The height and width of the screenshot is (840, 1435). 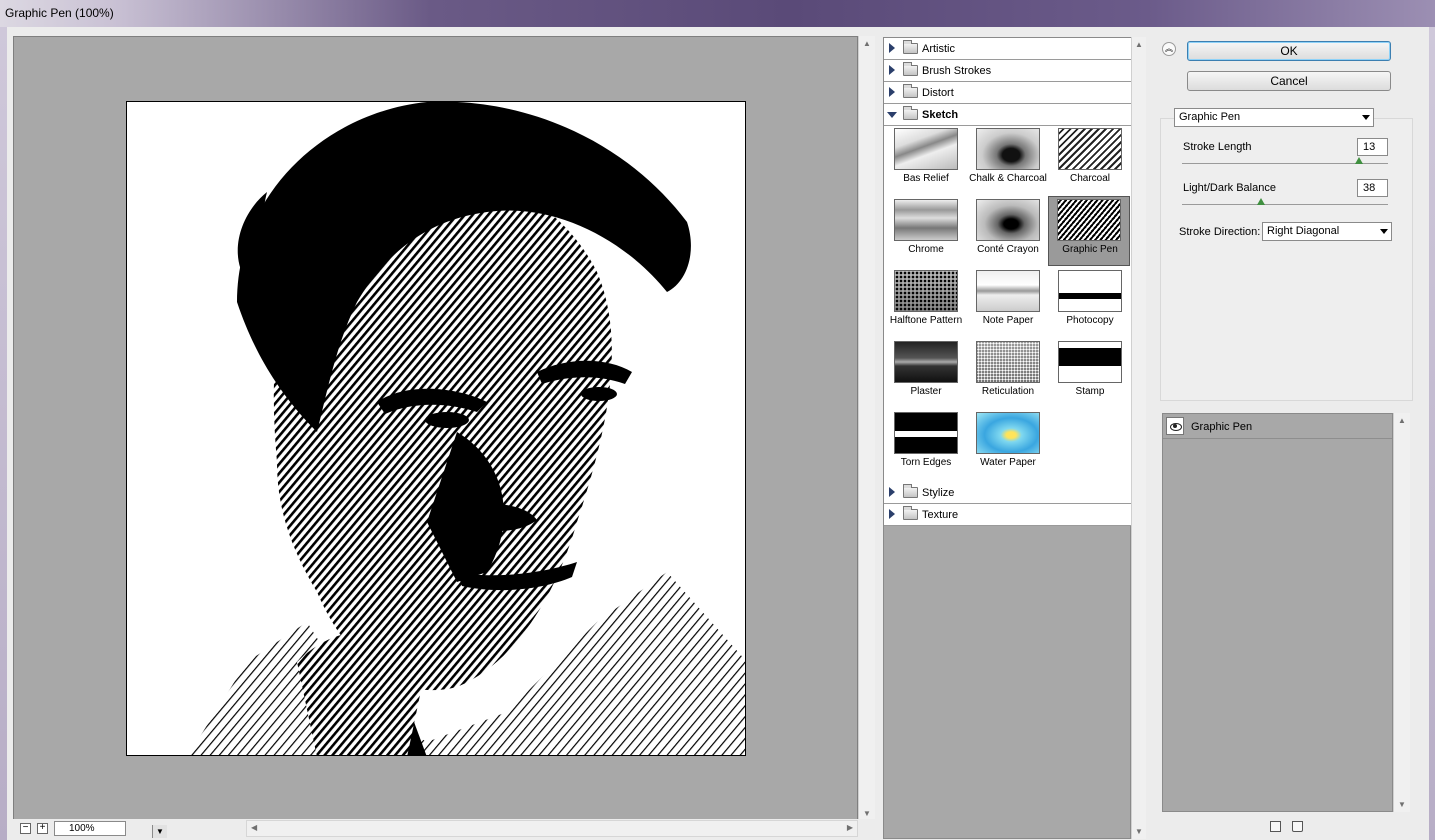 I want to click on window-frame-right, so click(x=1432, y=433).